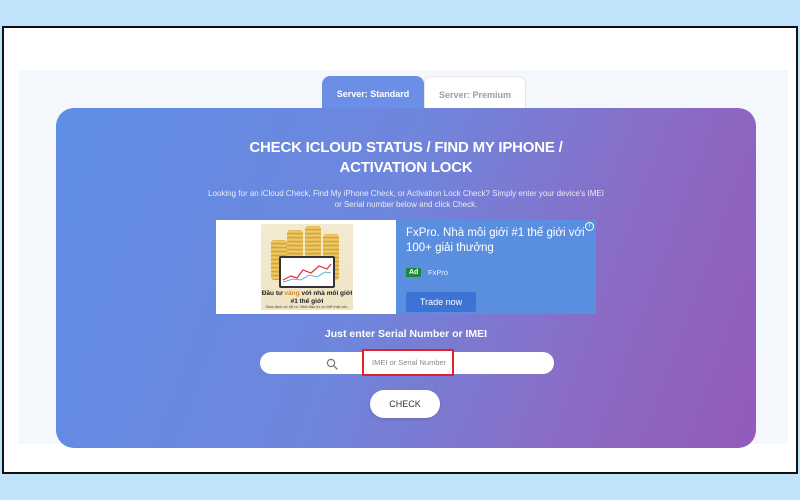 Image resolution: width=800 pixels, height=500 pixels. I want to click on search-prompt: Just enter Serial Number or IMEI, so click(406, 334).